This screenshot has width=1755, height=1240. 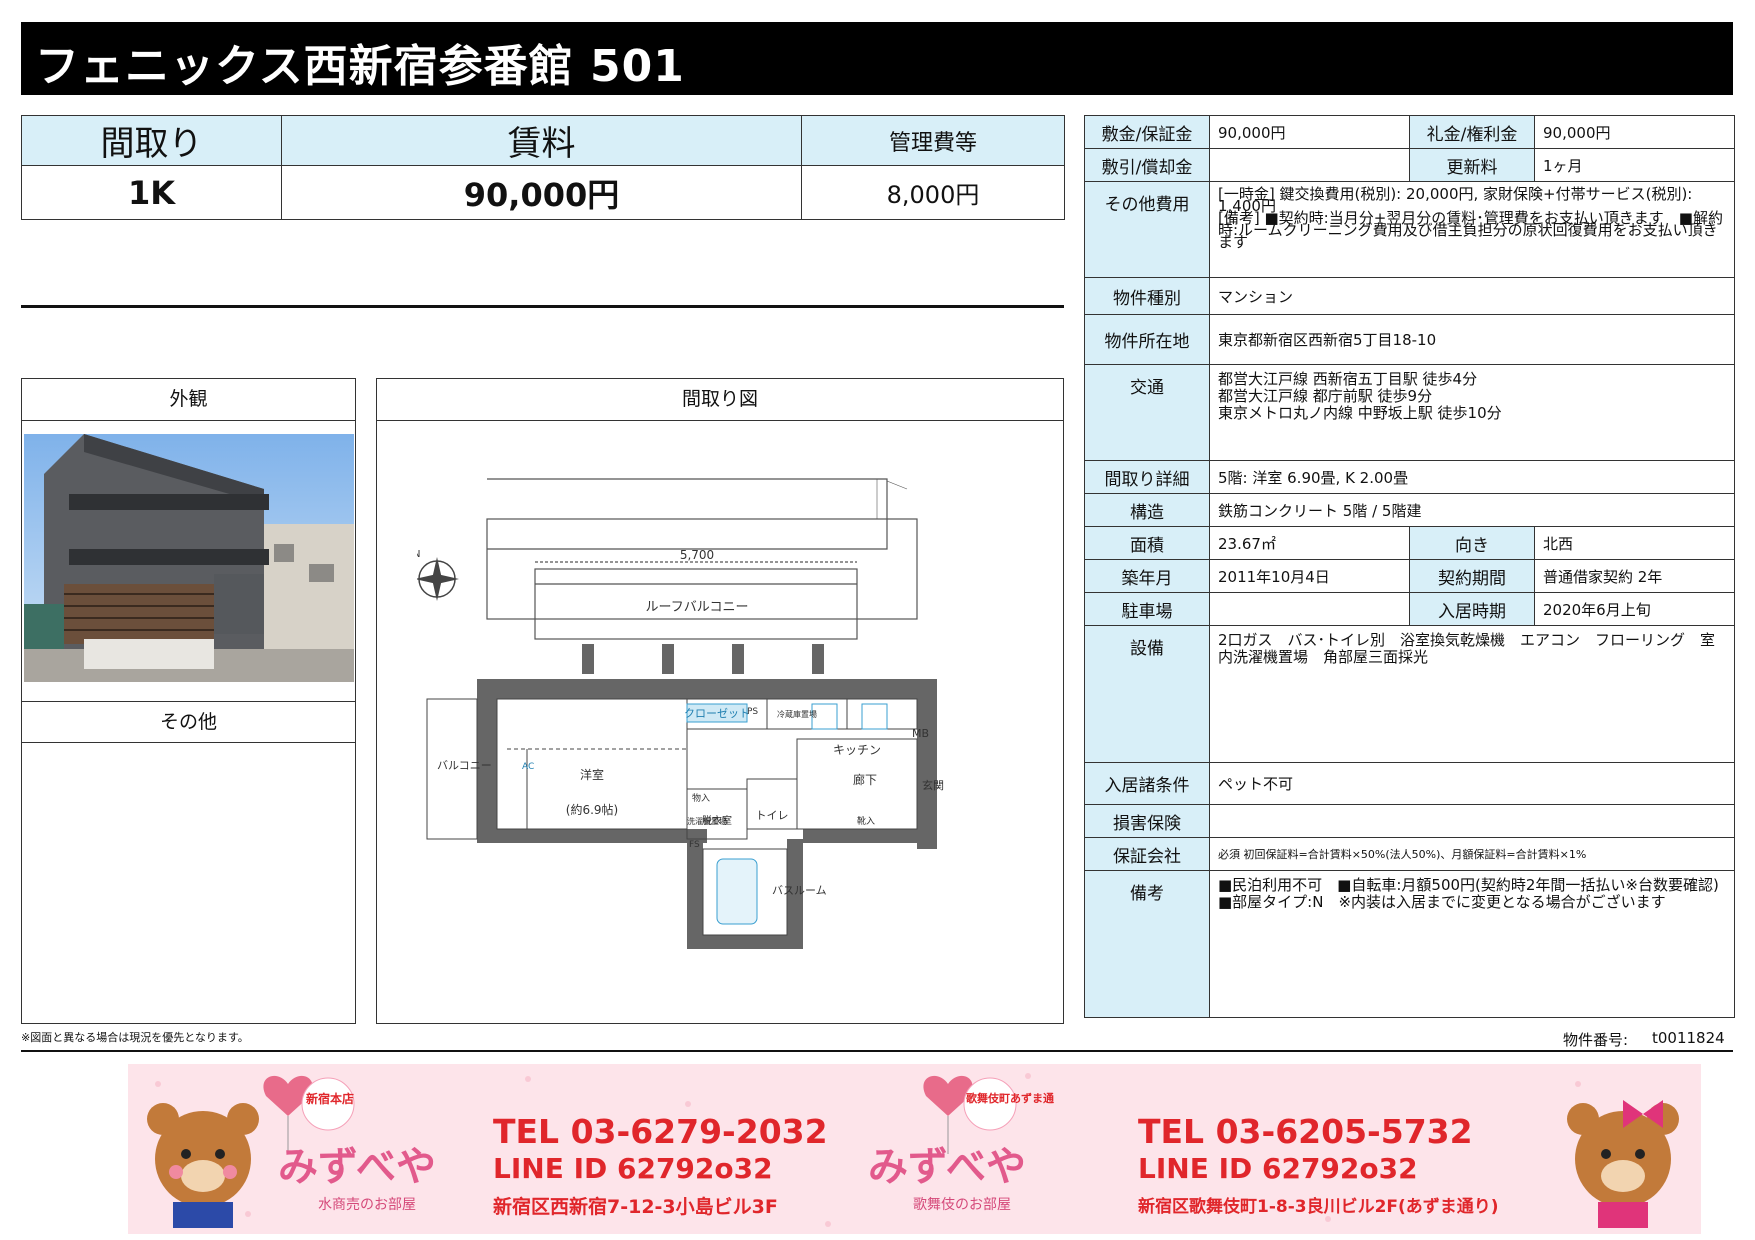 What do you see at coordinates (865, 779) in the screenshot?
I see `hallway-label: 廊下` at bounding box center [865, 779].